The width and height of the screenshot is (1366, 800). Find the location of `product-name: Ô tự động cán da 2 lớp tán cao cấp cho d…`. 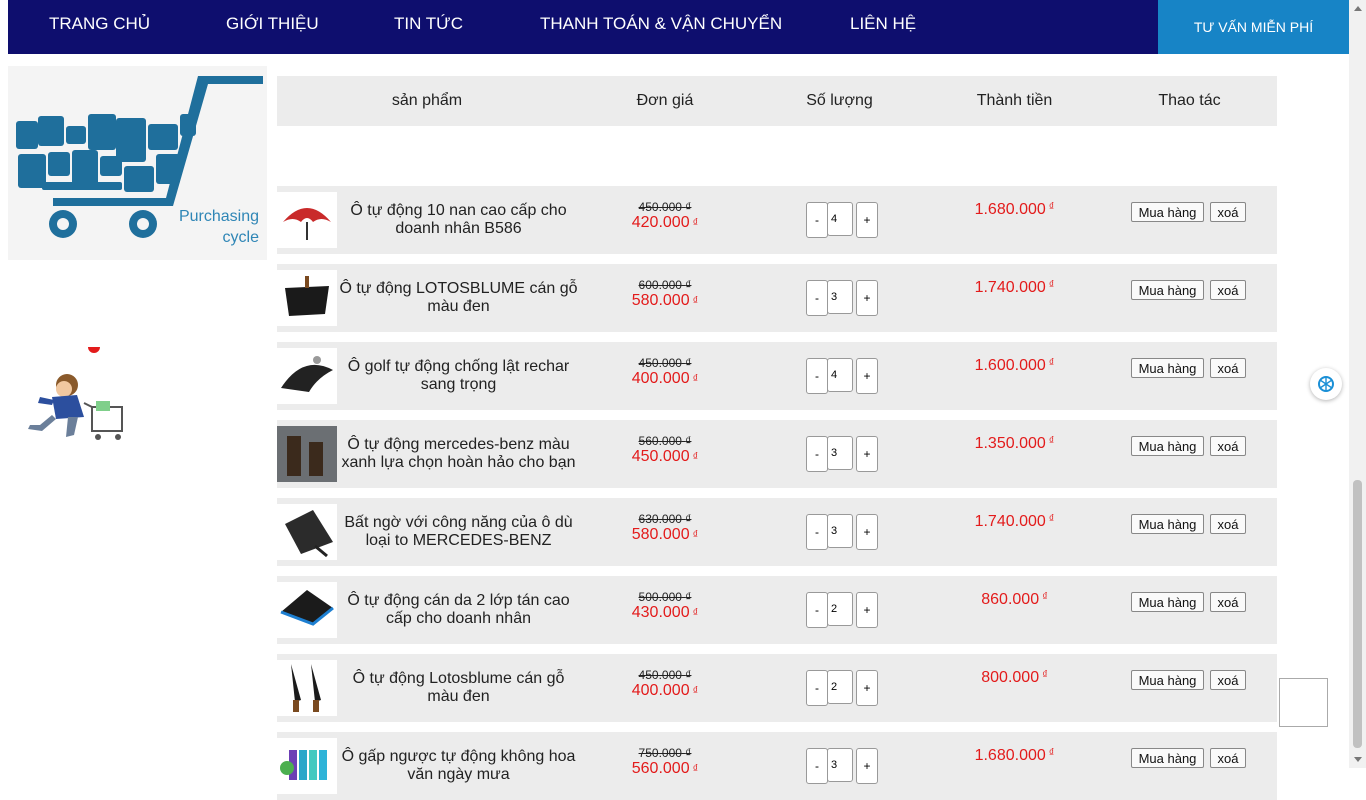

product-name: Ô tự động cán da 2 lớp tán cao cấp cho d… is located at coordinates (458, 610).